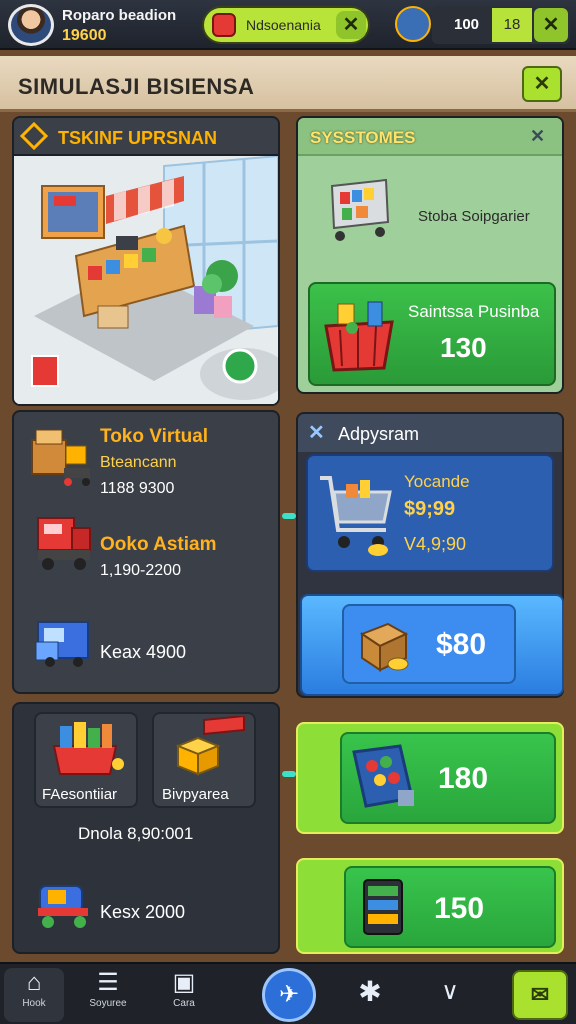 This screenshot has height=1024, width=576. I want to click on shelf-cart-icon, so click(360, 209).